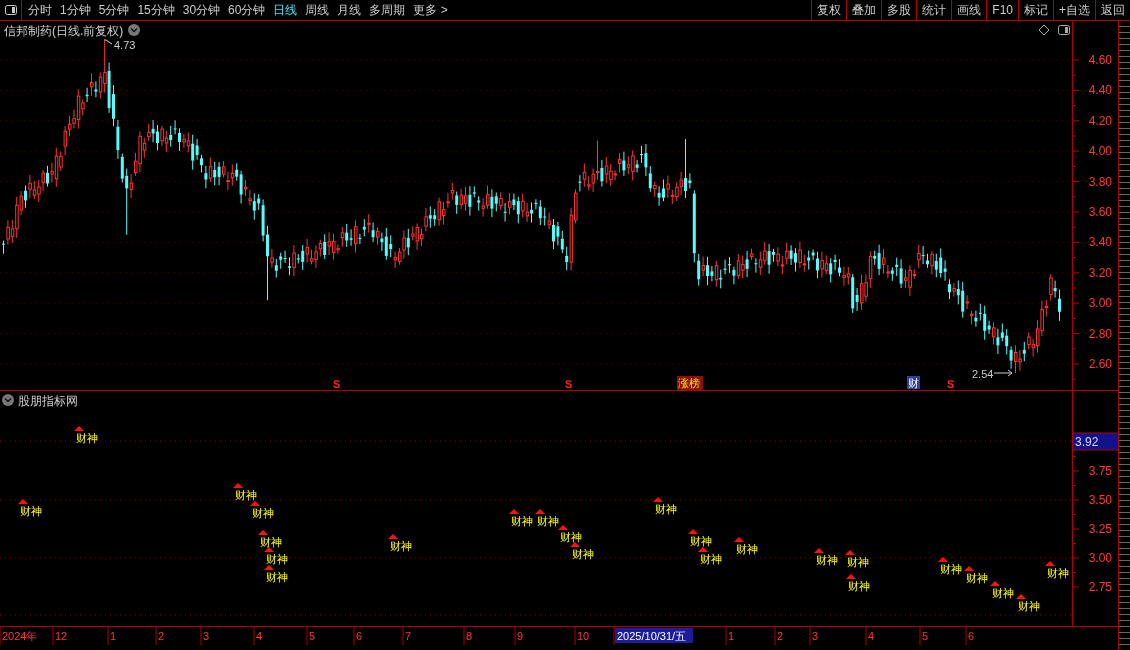 This screenshot has height=650, width=1130. I want to click on toolbar-button: 标记, so click(1035, 10).